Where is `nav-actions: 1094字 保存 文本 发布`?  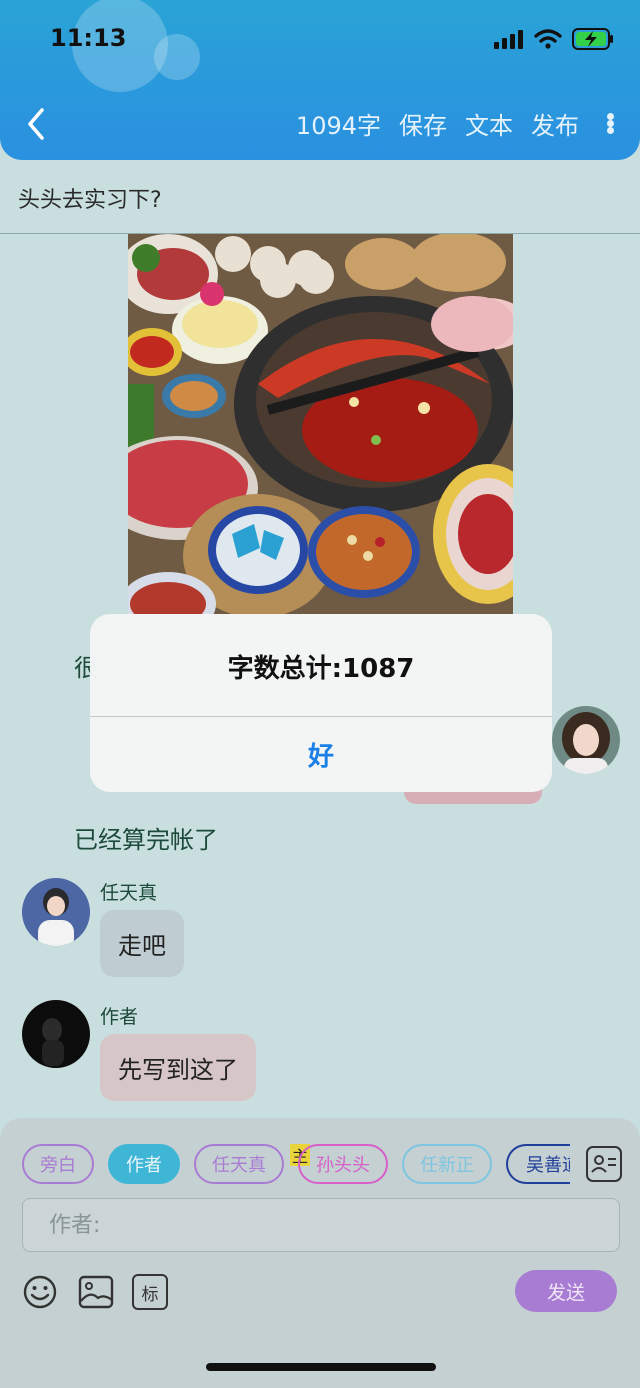 nav-actions: 1094字 保存 文本 发布 is located at coordinates (455, 123).